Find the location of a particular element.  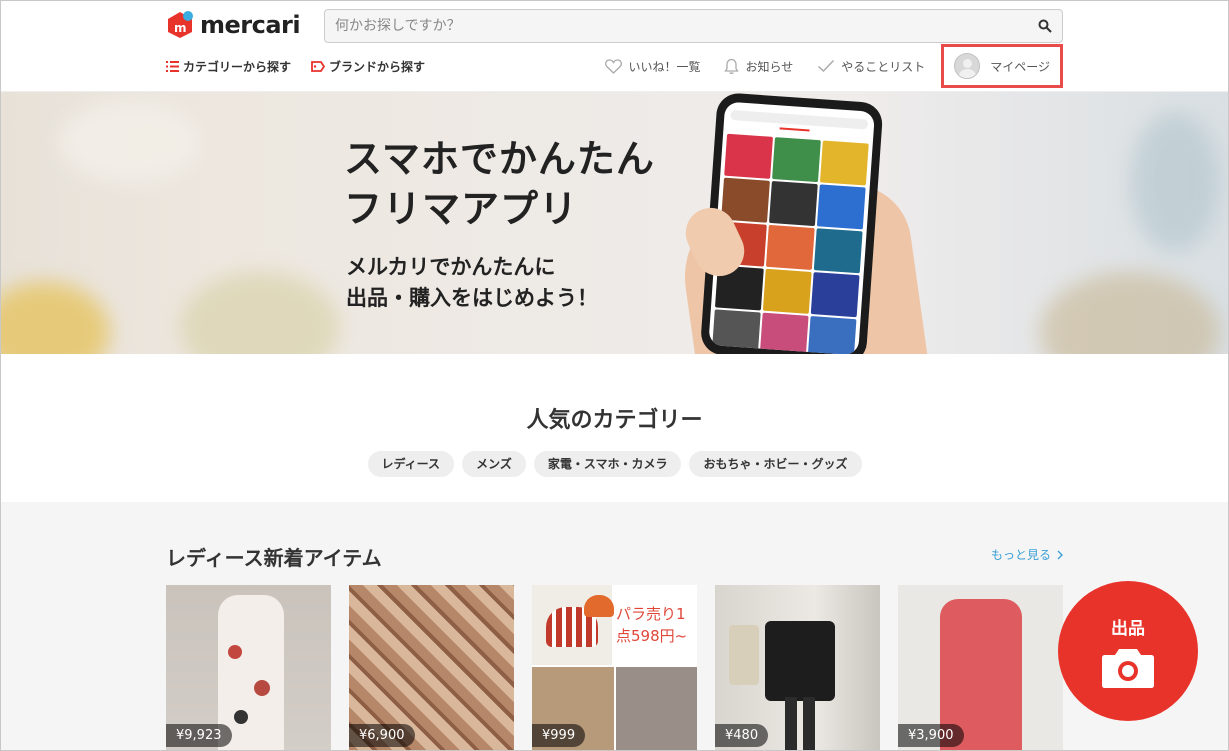

banner-headline: スマホでかんたん フリマアプリ is located at coordinates (499, 184).